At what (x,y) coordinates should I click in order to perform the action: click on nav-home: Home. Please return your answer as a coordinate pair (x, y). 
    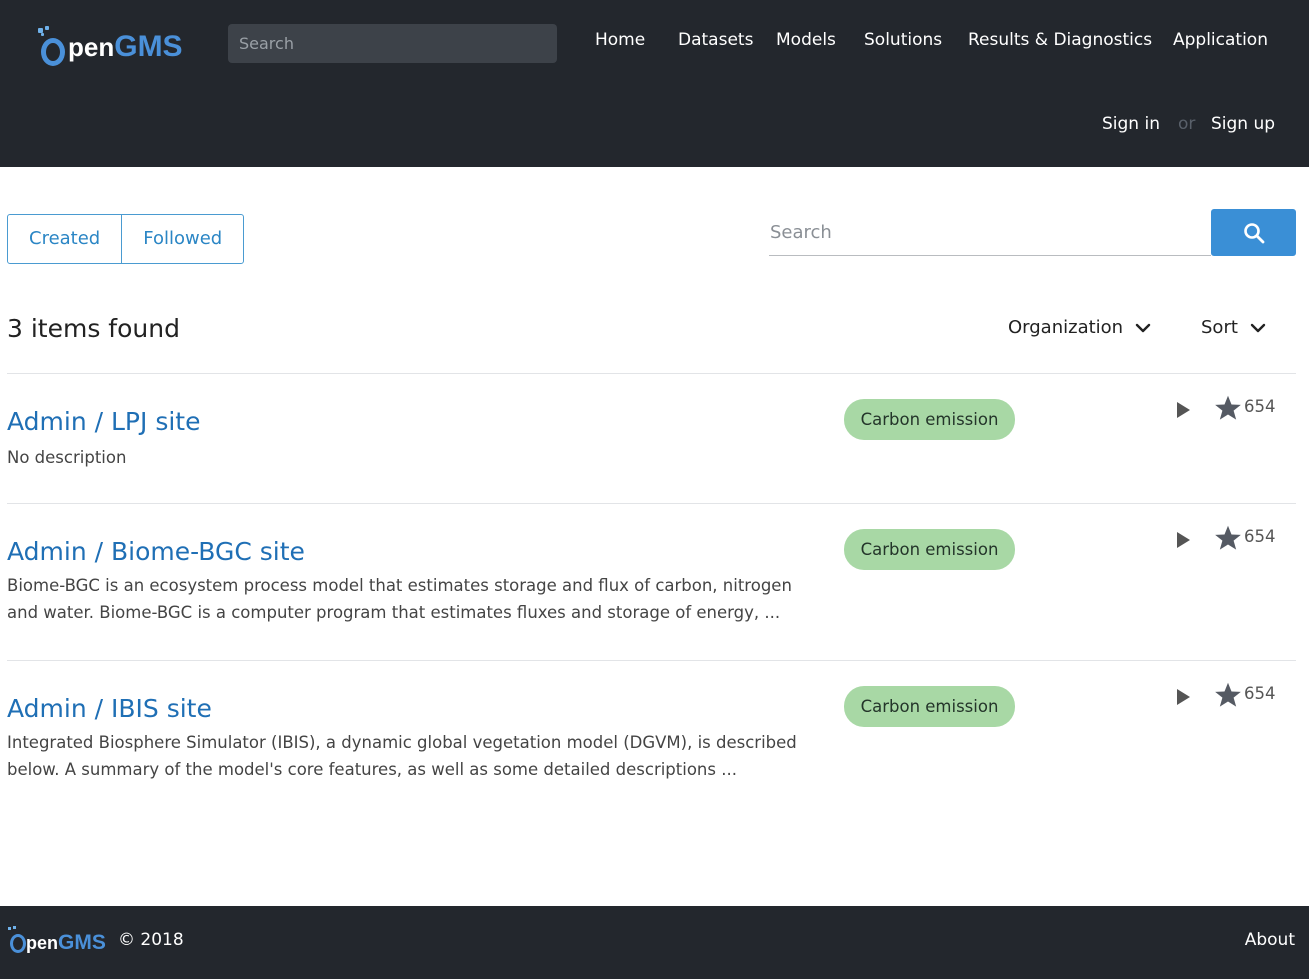
    Looking at the image, I should click on (620, 40).